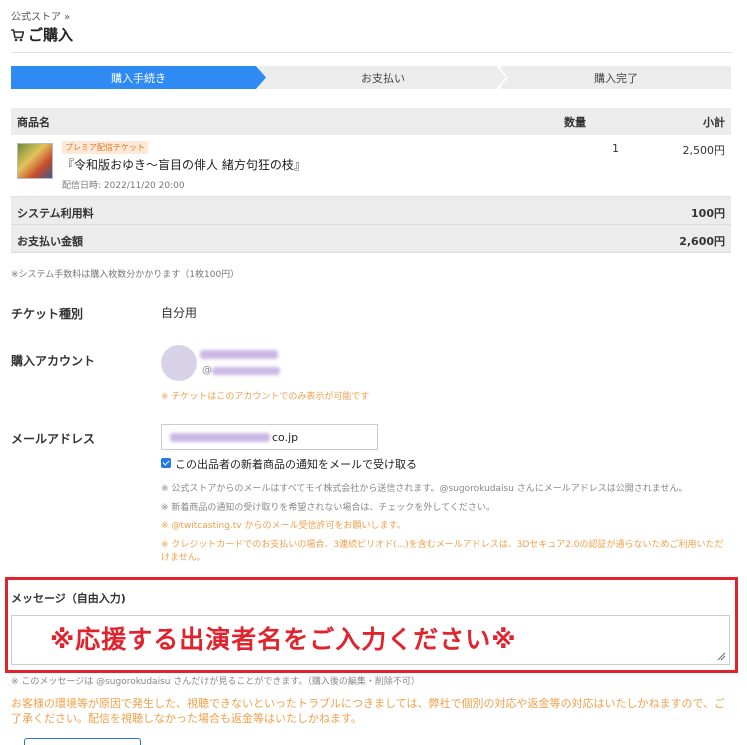  What do you see at coordinates (714, 122) in the screenshot?
I see `col-subtotal: 小計` at bounding box center [714, 122].